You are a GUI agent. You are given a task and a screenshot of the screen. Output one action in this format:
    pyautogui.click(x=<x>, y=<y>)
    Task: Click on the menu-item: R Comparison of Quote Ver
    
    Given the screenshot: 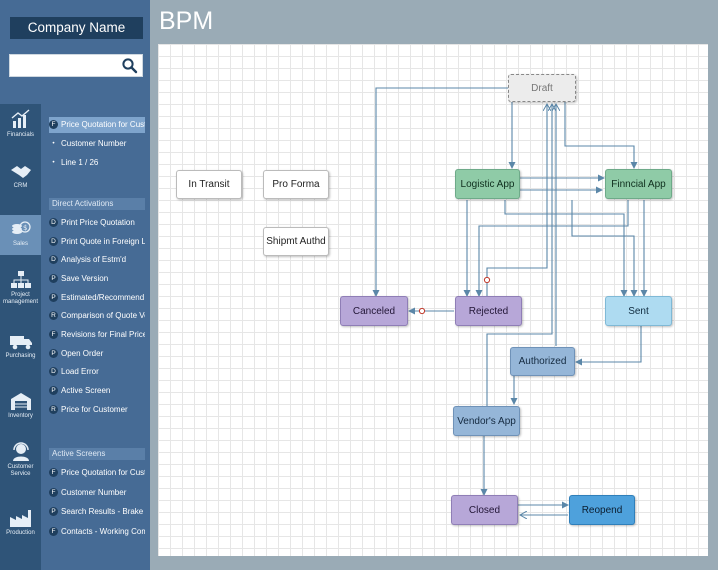 What is the action you would take?
    pyautogui.click(x=97, y=316)
    